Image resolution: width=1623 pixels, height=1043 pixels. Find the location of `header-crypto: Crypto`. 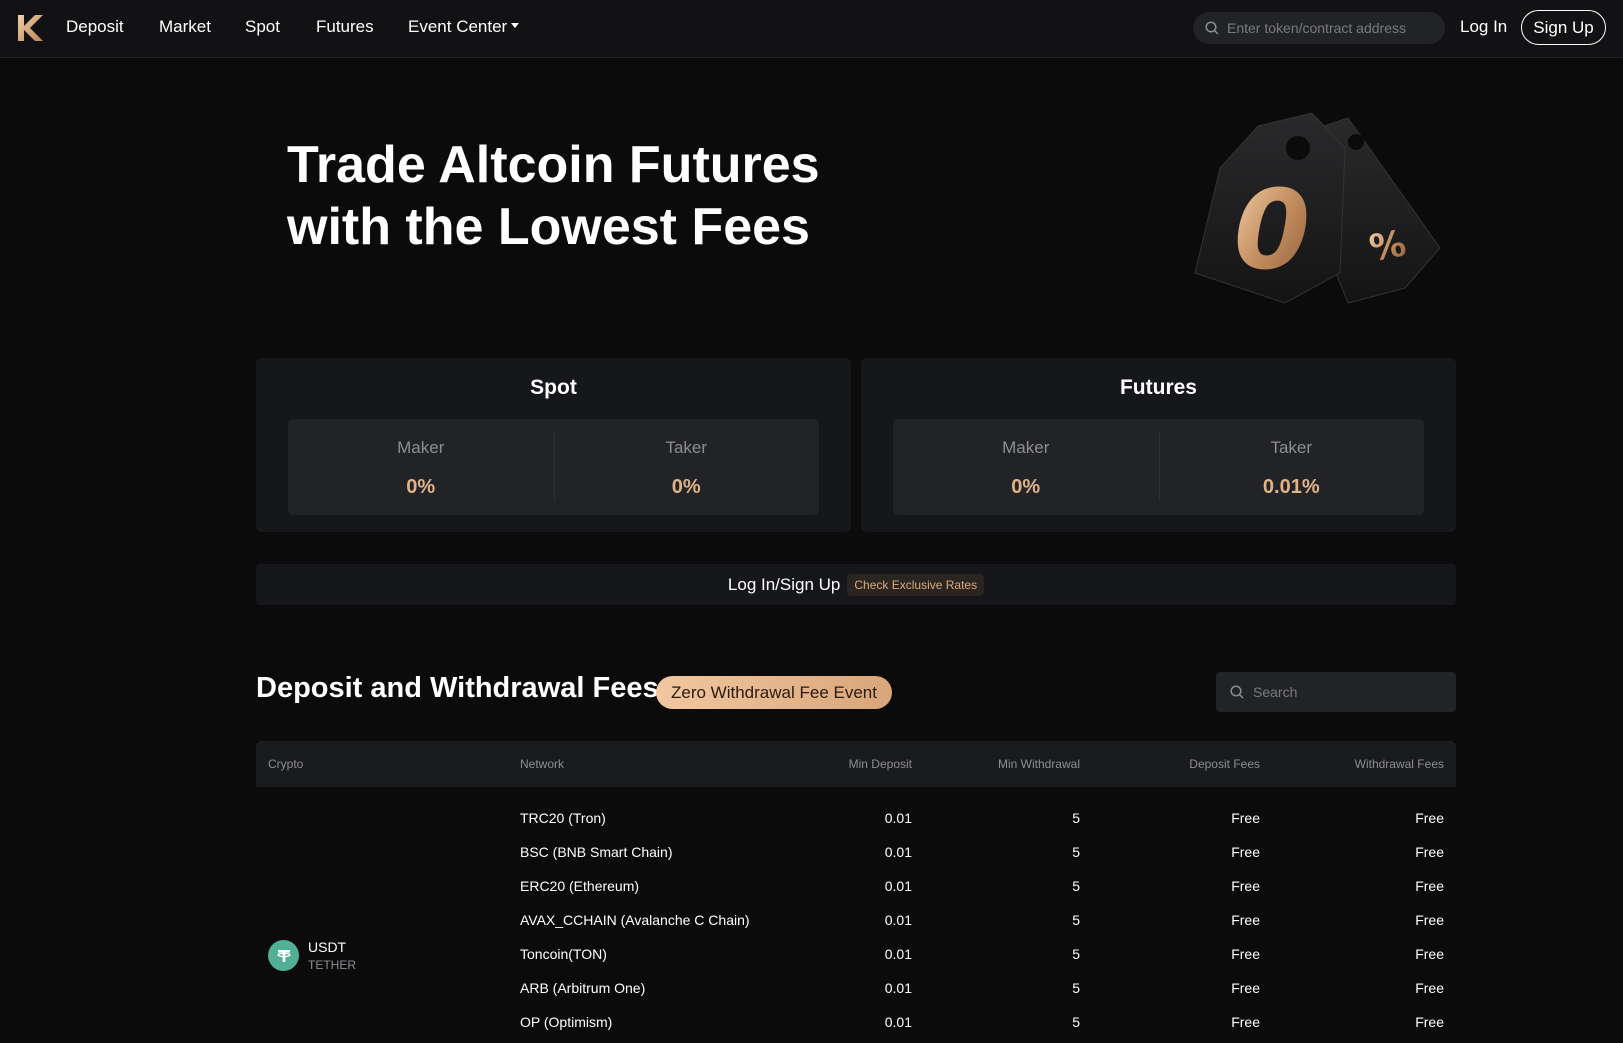

header-crypto: Crypto is located at coordinates (286, 764).